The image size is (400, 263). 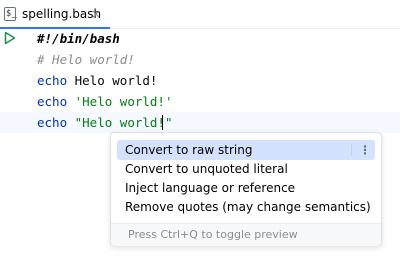 What do you see at coordinates (351, 150) in the screenshot?
I see `separator` at bounding box center [351, 150].